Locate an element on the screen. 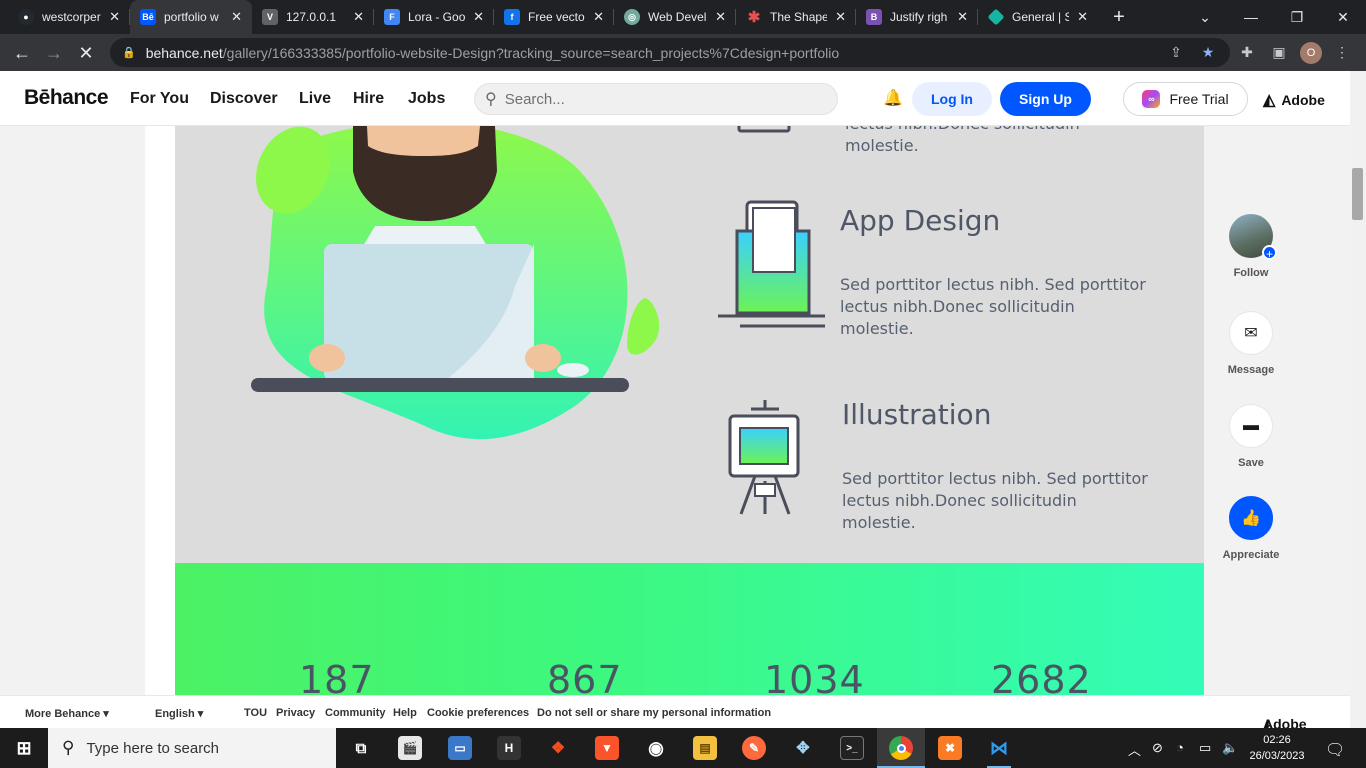 The width and height of the screenshot is (1366, 768). free-trial-button: ∞ Free Trial is located at coordinates (1185, 99).